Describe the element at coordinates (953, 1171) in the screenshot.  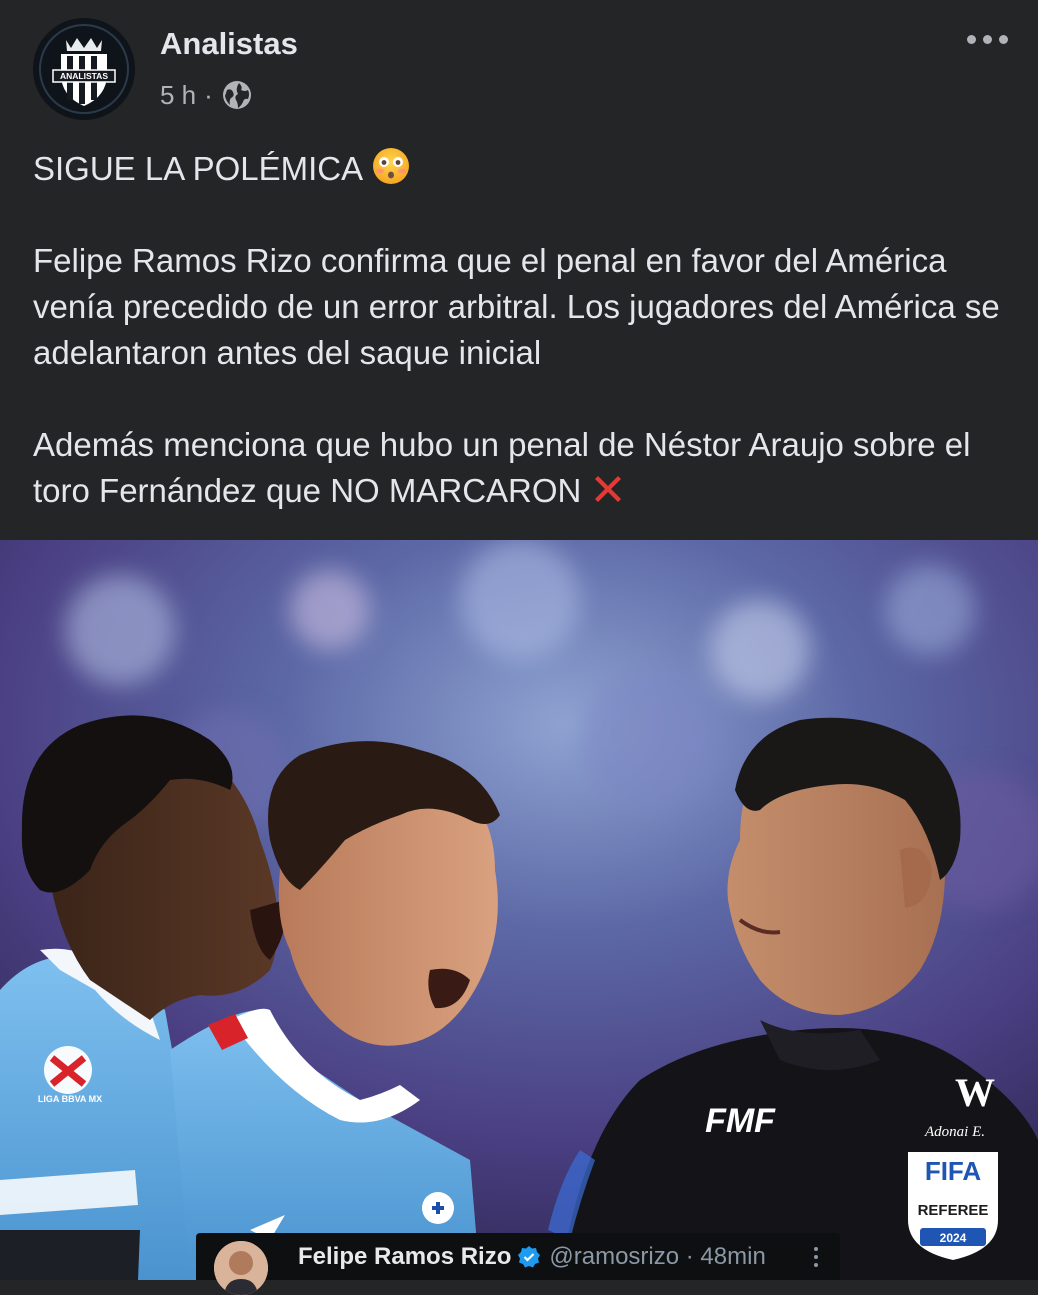
I see `svg-text: FIFA` at that location.